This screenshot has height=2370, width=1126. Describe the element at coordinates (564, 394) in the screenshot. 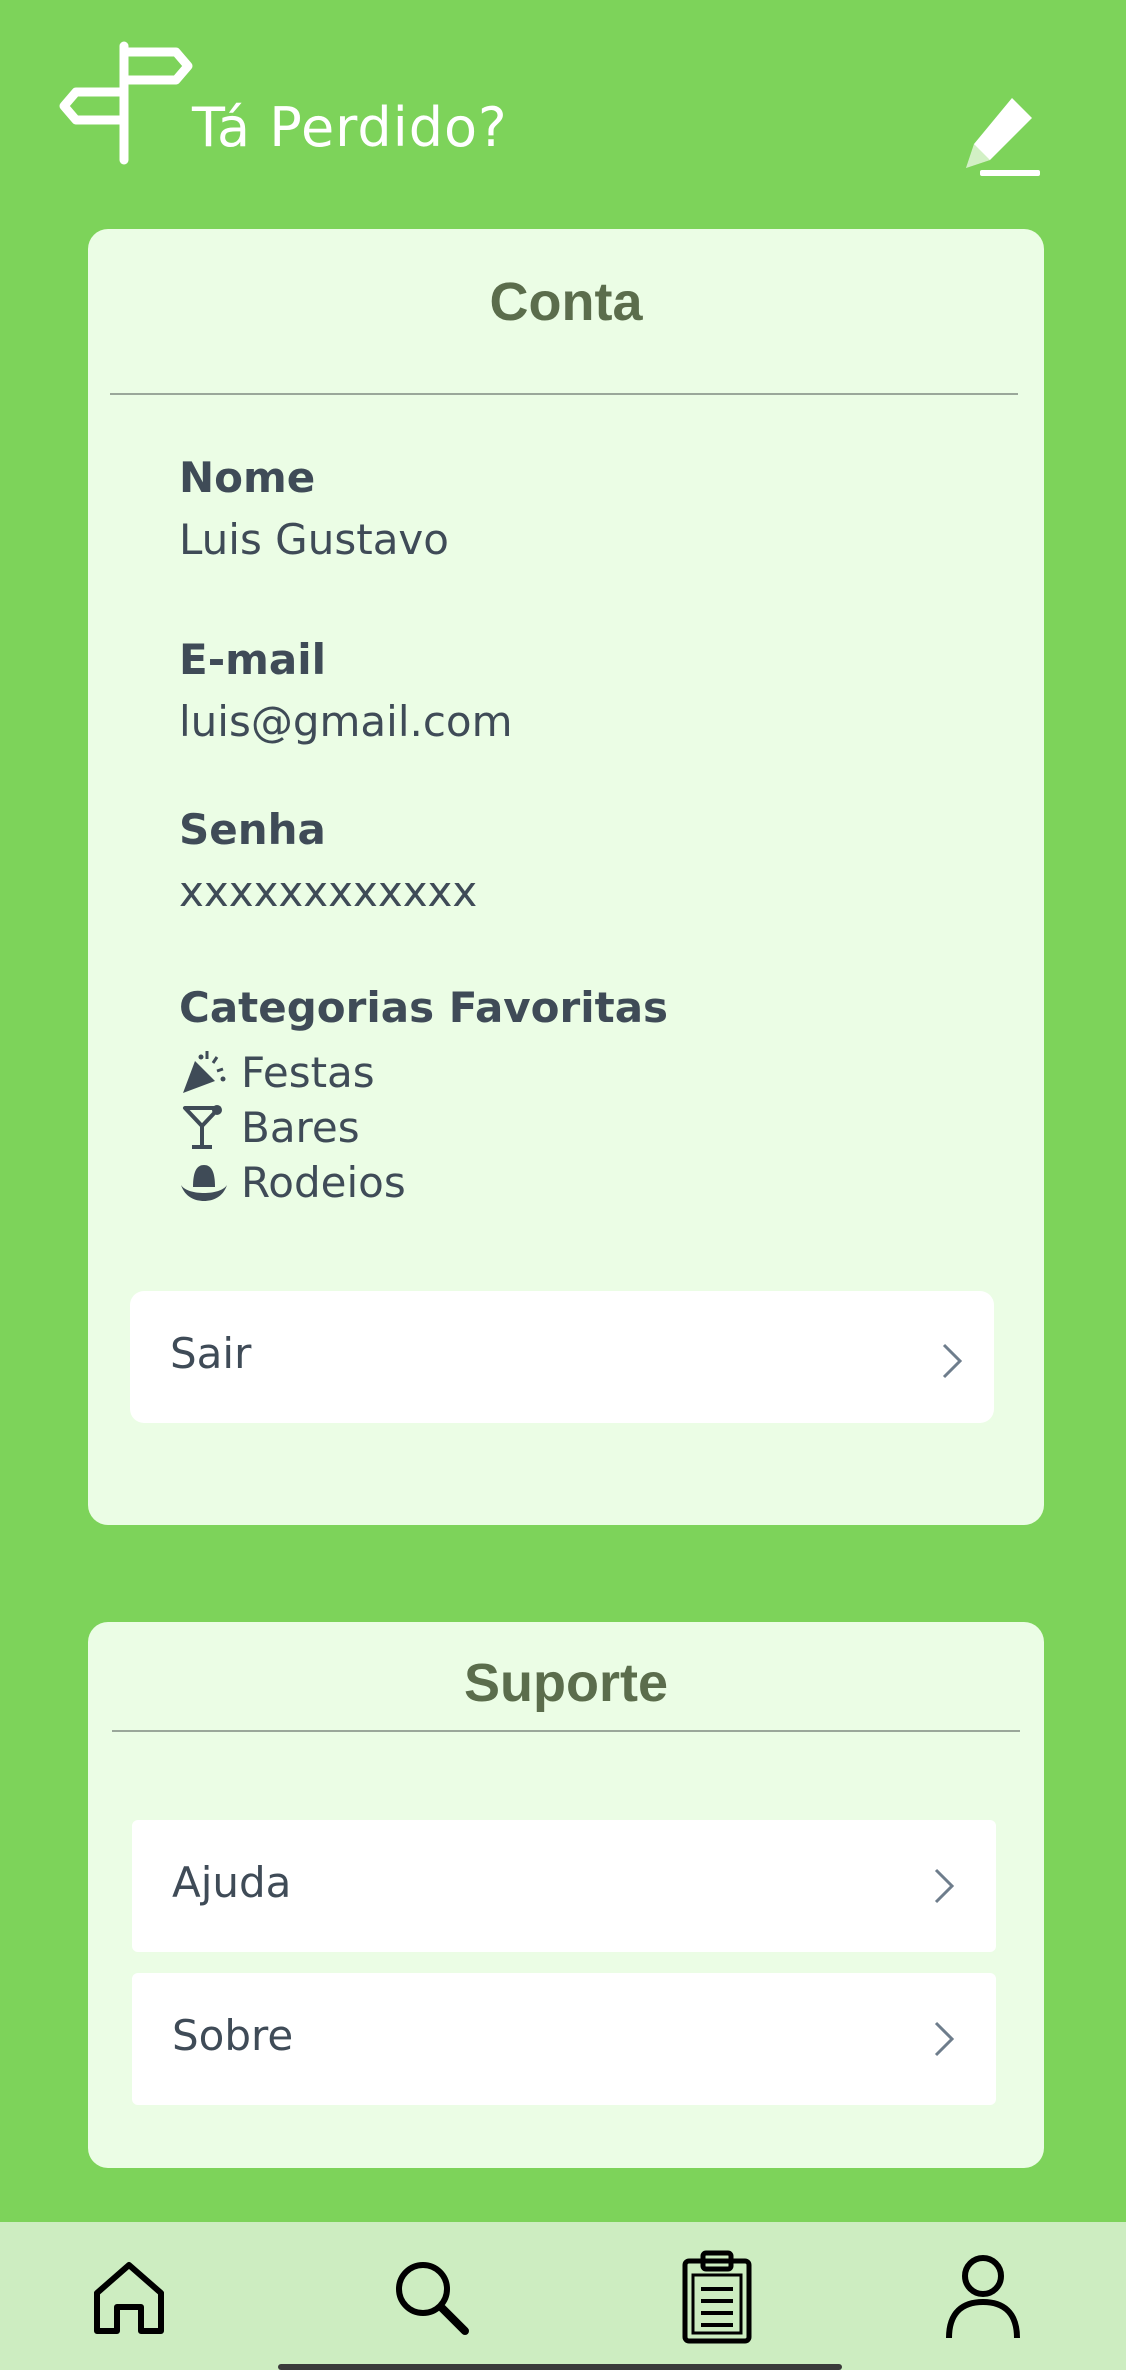

I see `account-divider` at that location.